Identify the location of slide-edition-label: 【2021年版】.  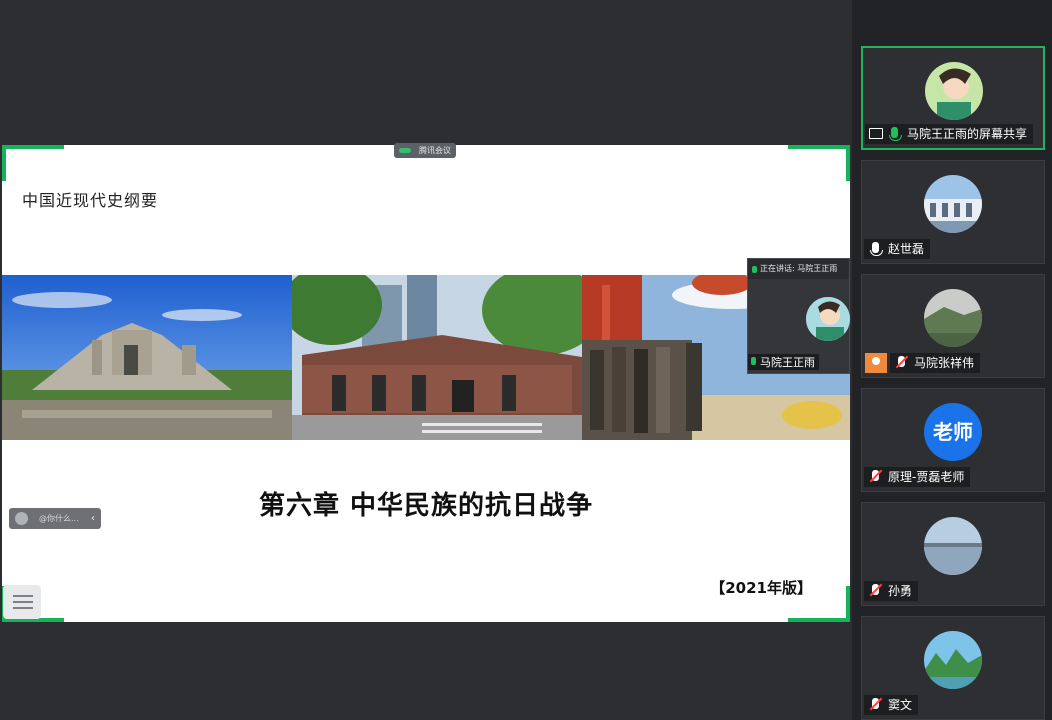
(761, 588).